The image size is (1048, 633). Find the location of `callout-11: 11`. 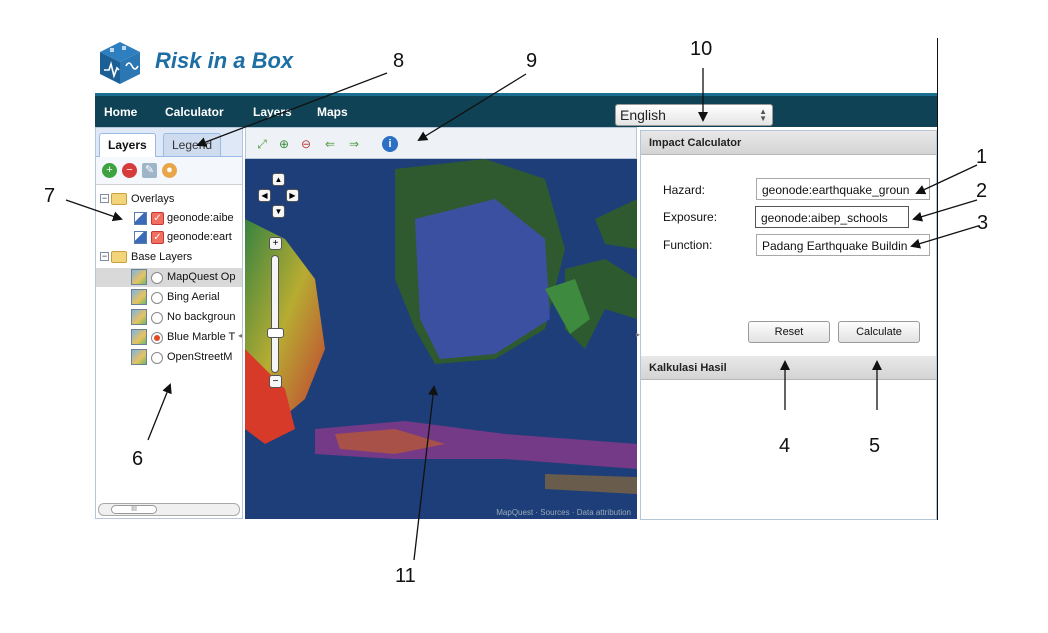

callout-11: 11 is located at coordinates (405, 576).